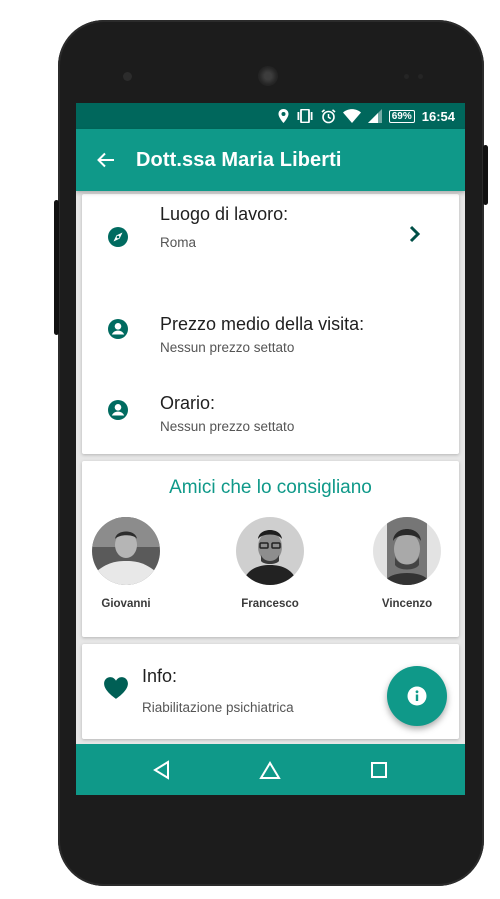  I want to click on friend-vincenzo: Vincenzo, so click(407, 563).